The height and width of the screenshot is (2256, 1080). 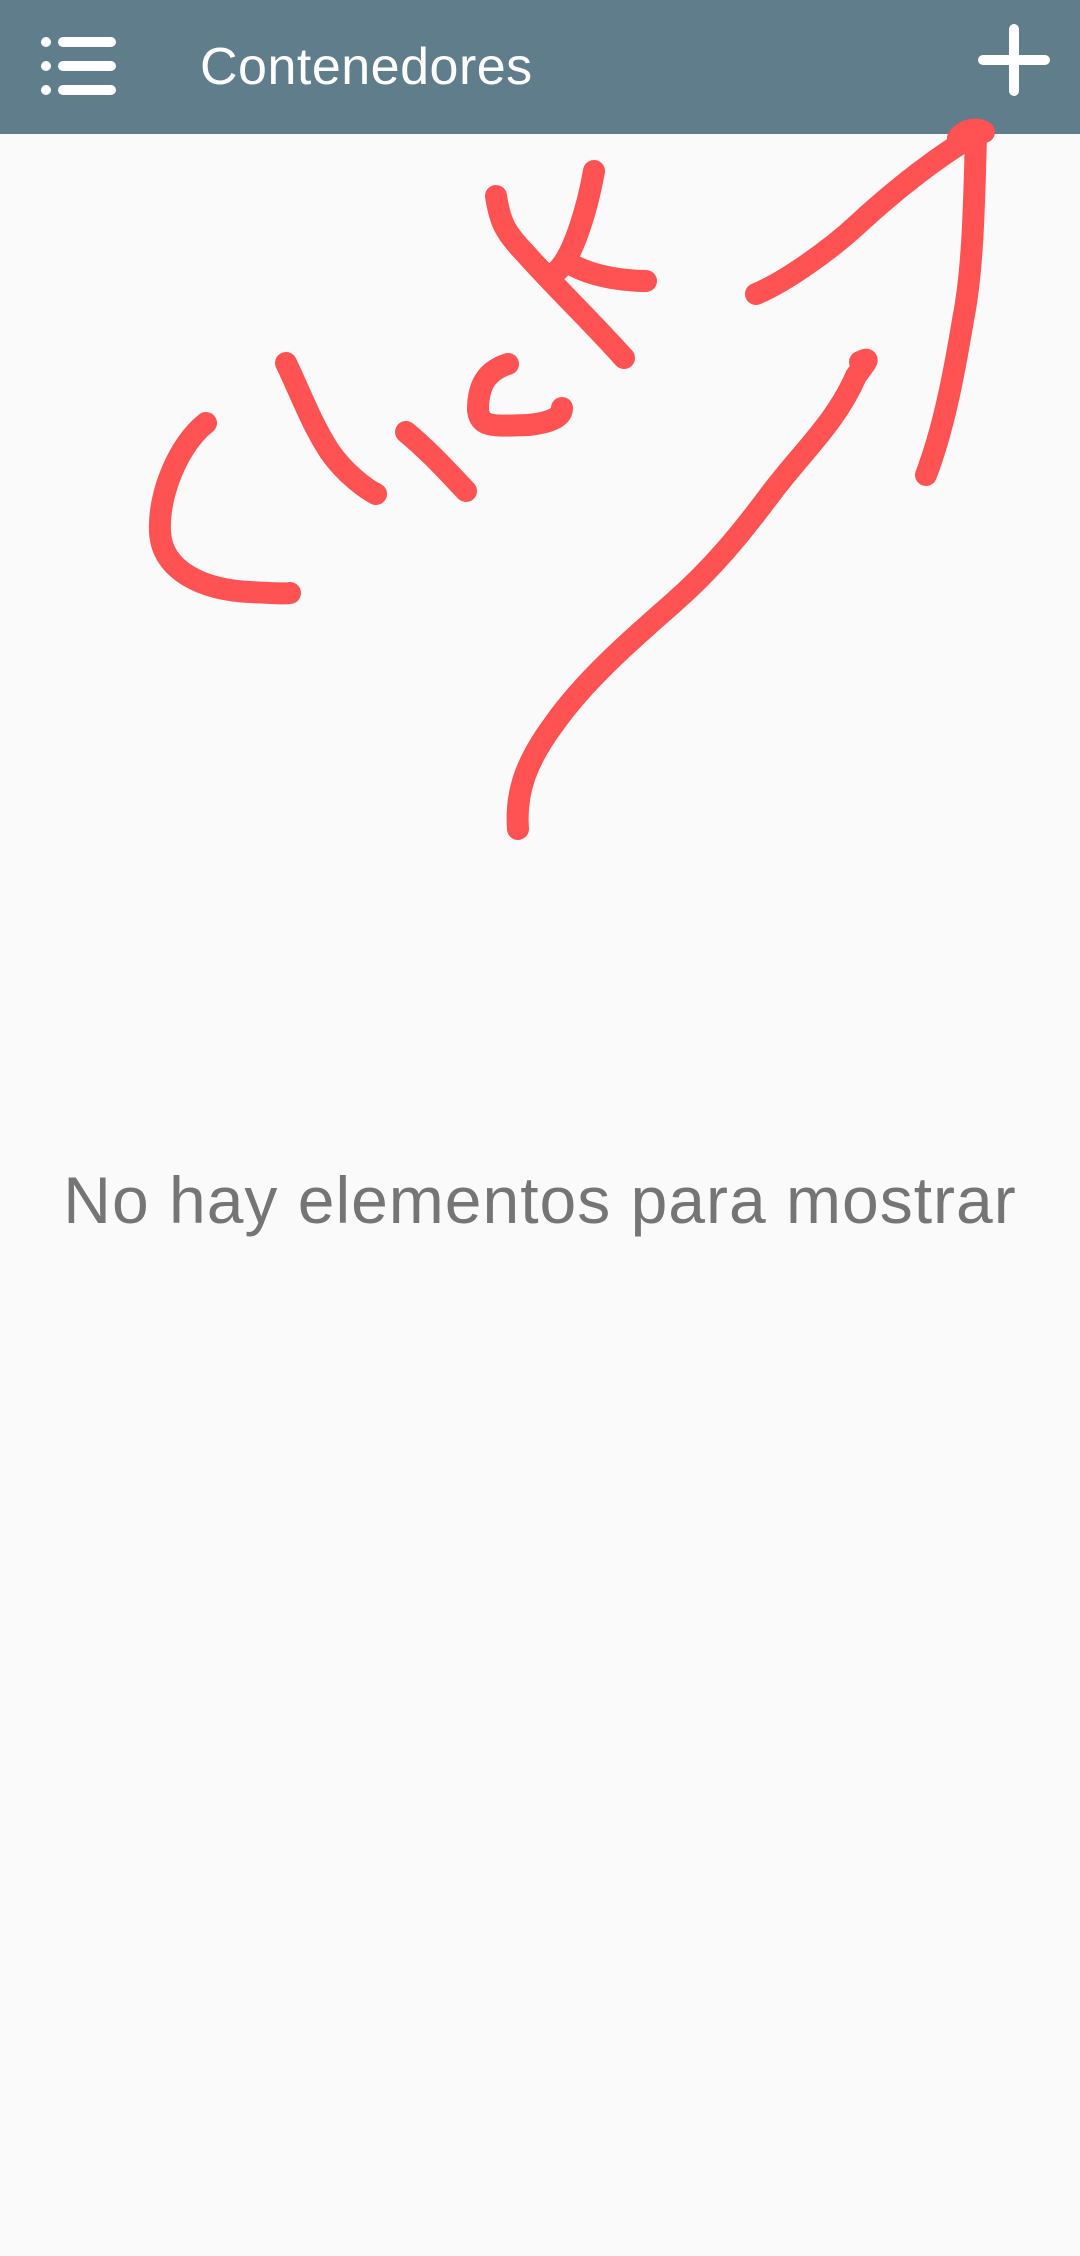 What do you see at coordinates (750, 479) in the screenshot?
I see `hand-drawn-arrow-icon` at bounding box center [750, 479].